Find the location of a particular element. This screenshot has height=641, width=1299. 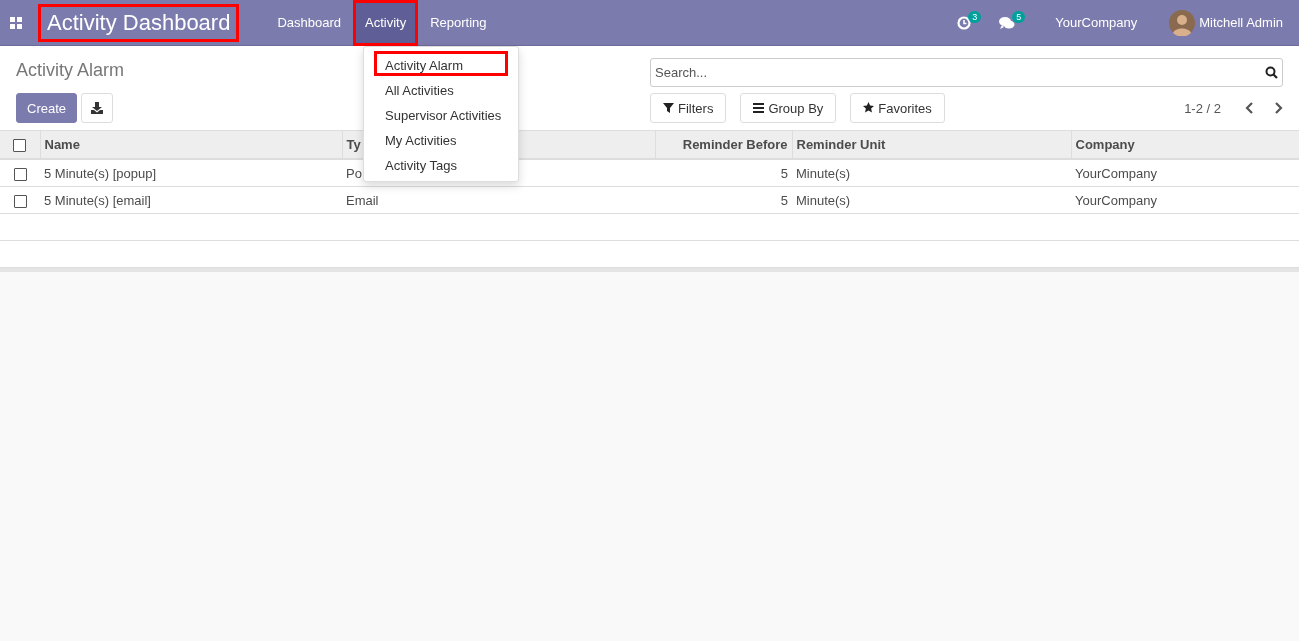

pager-value: 1-2 / 2 is located at coordinates (1202, 108).